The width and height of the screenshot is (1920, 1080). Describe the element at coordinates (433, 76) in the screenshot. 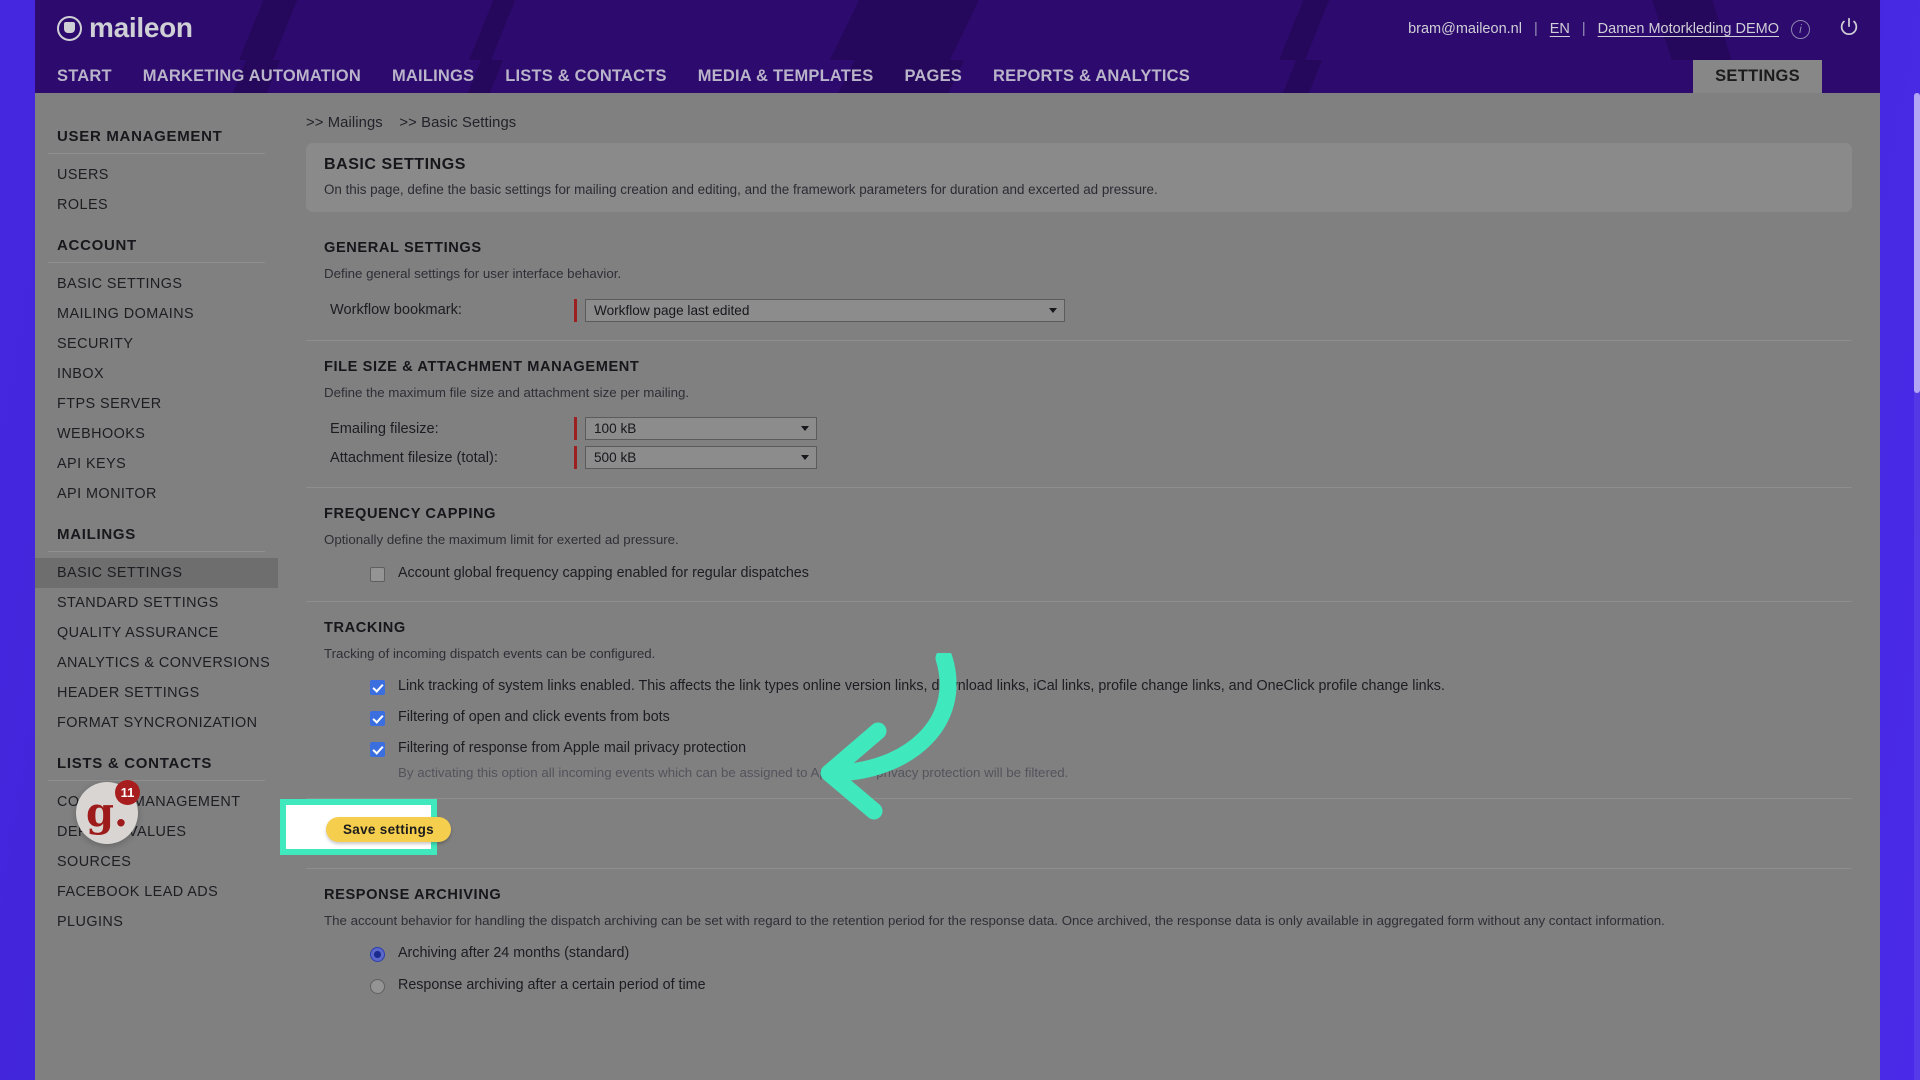

I see `nav-item-mailings: MAILINGS` at that location.